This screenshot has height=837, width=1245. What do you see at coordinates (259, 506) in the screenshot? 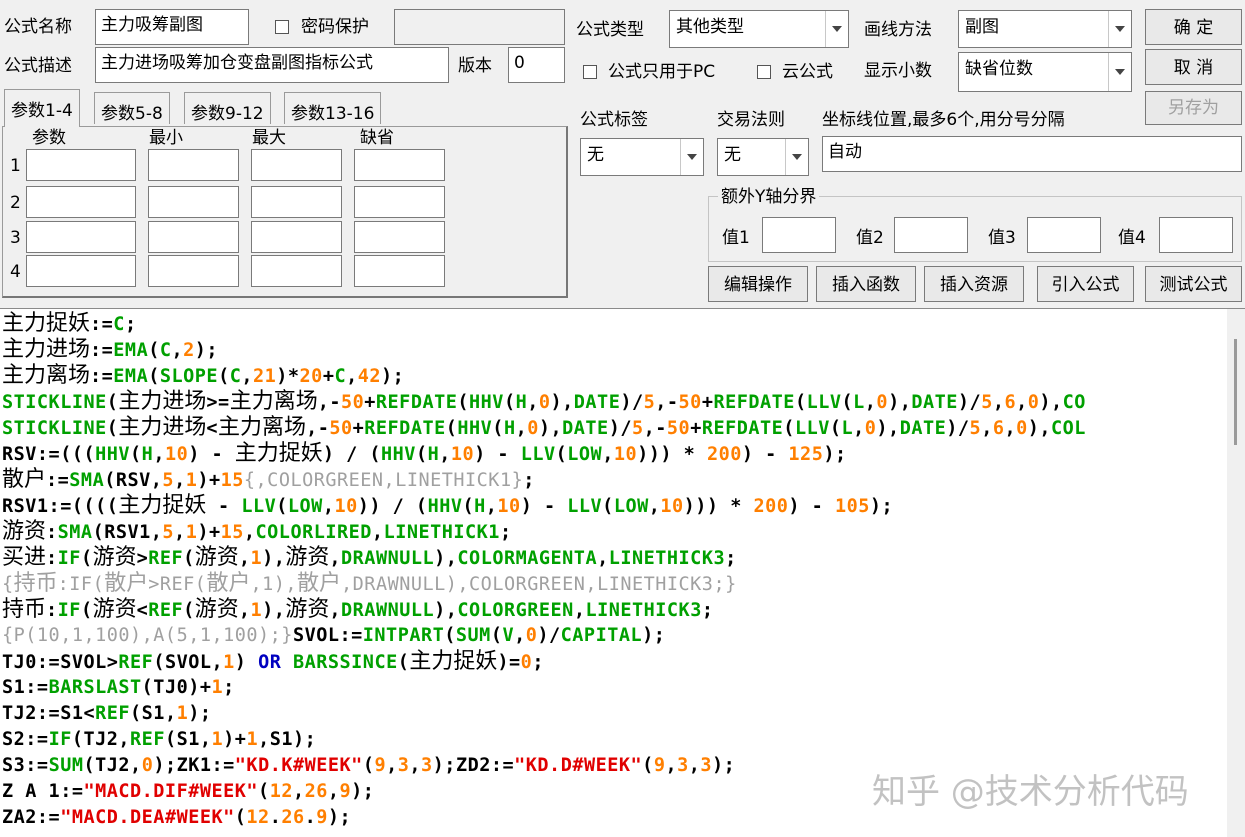
I see `code-token: LLV` at bounding box center [259, 506].